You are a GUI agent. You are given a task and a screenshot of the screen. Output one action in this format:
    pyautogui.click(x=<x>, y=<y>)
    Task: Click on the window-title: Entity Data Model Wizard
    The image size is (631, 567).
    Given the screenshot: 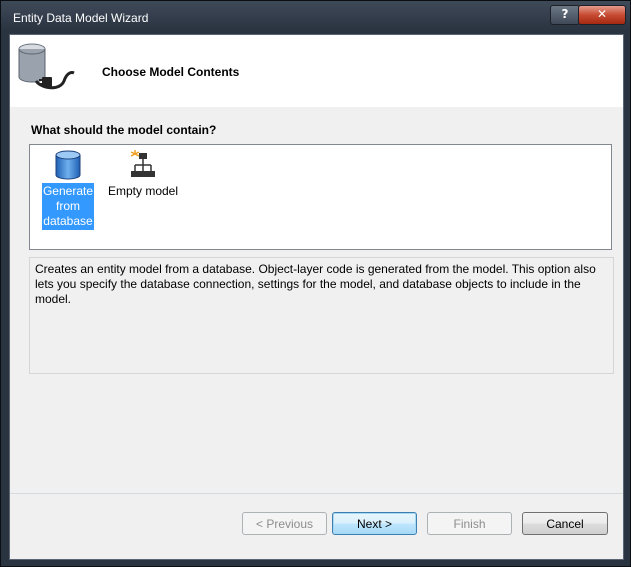 What is the action you would take?
    pyautogui.click(x=81, y=18)
    